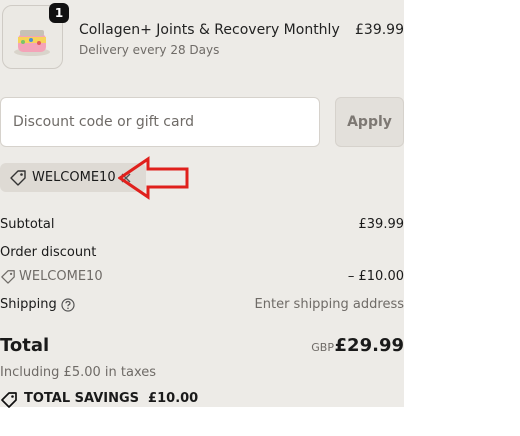  I want to click on product-price: £39.99, so click(379, 30).